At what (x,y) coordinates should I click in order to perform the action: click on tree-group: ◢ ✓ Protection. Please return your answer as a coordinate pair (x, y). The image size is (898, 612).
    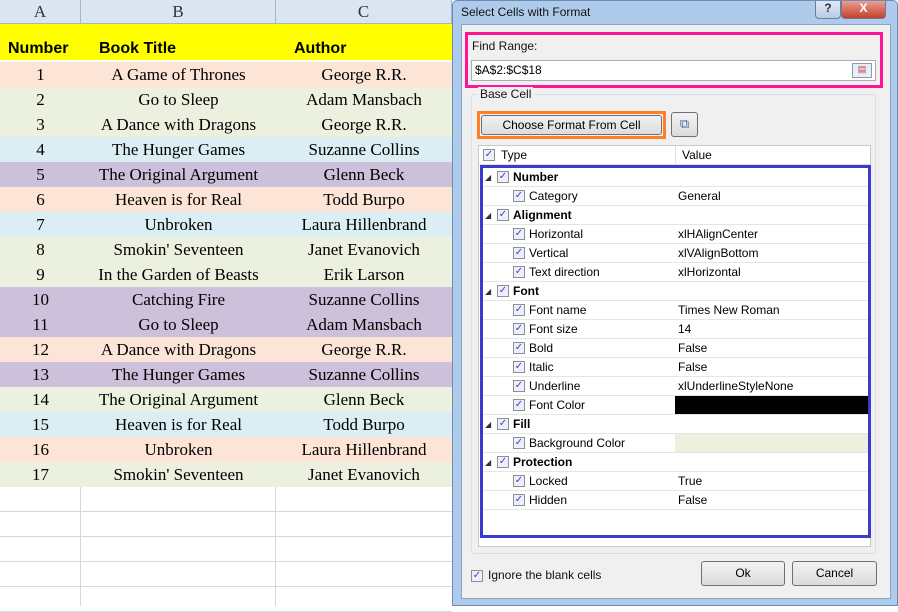
    Looking at the image, I should click on (675, 462).